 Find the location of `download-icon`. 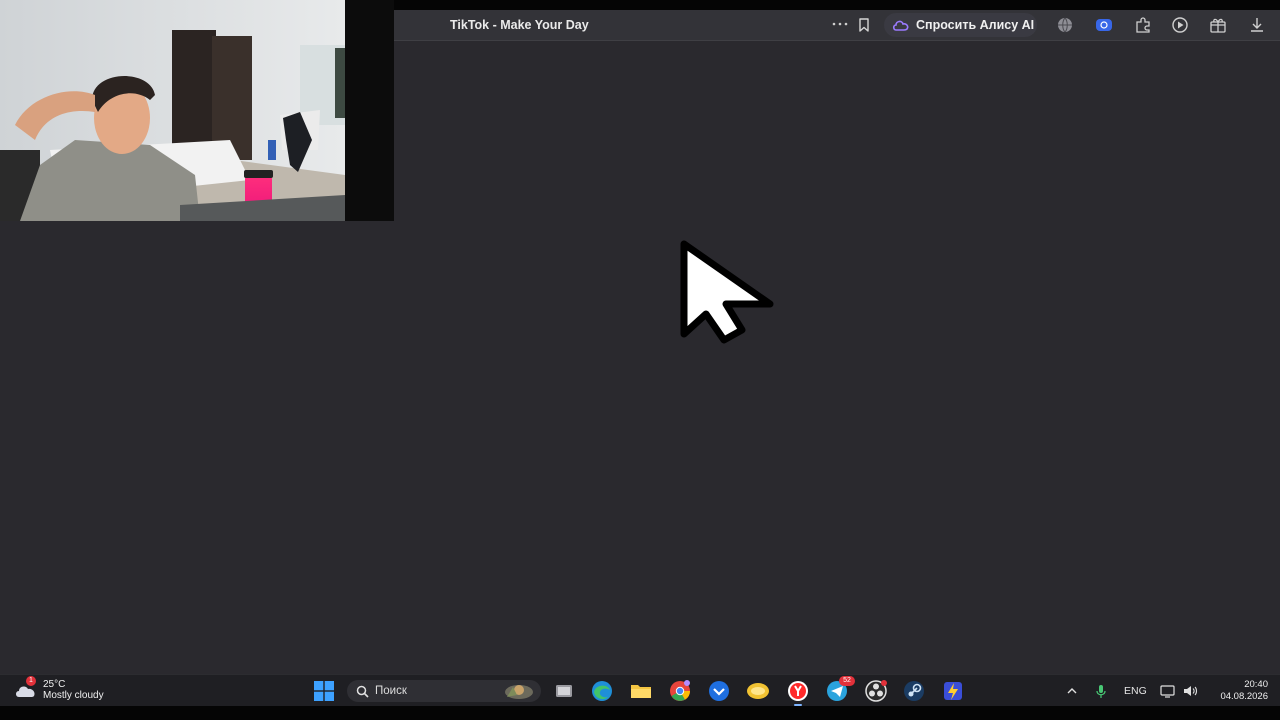

download-icon is located at coordinates (1257, 25).